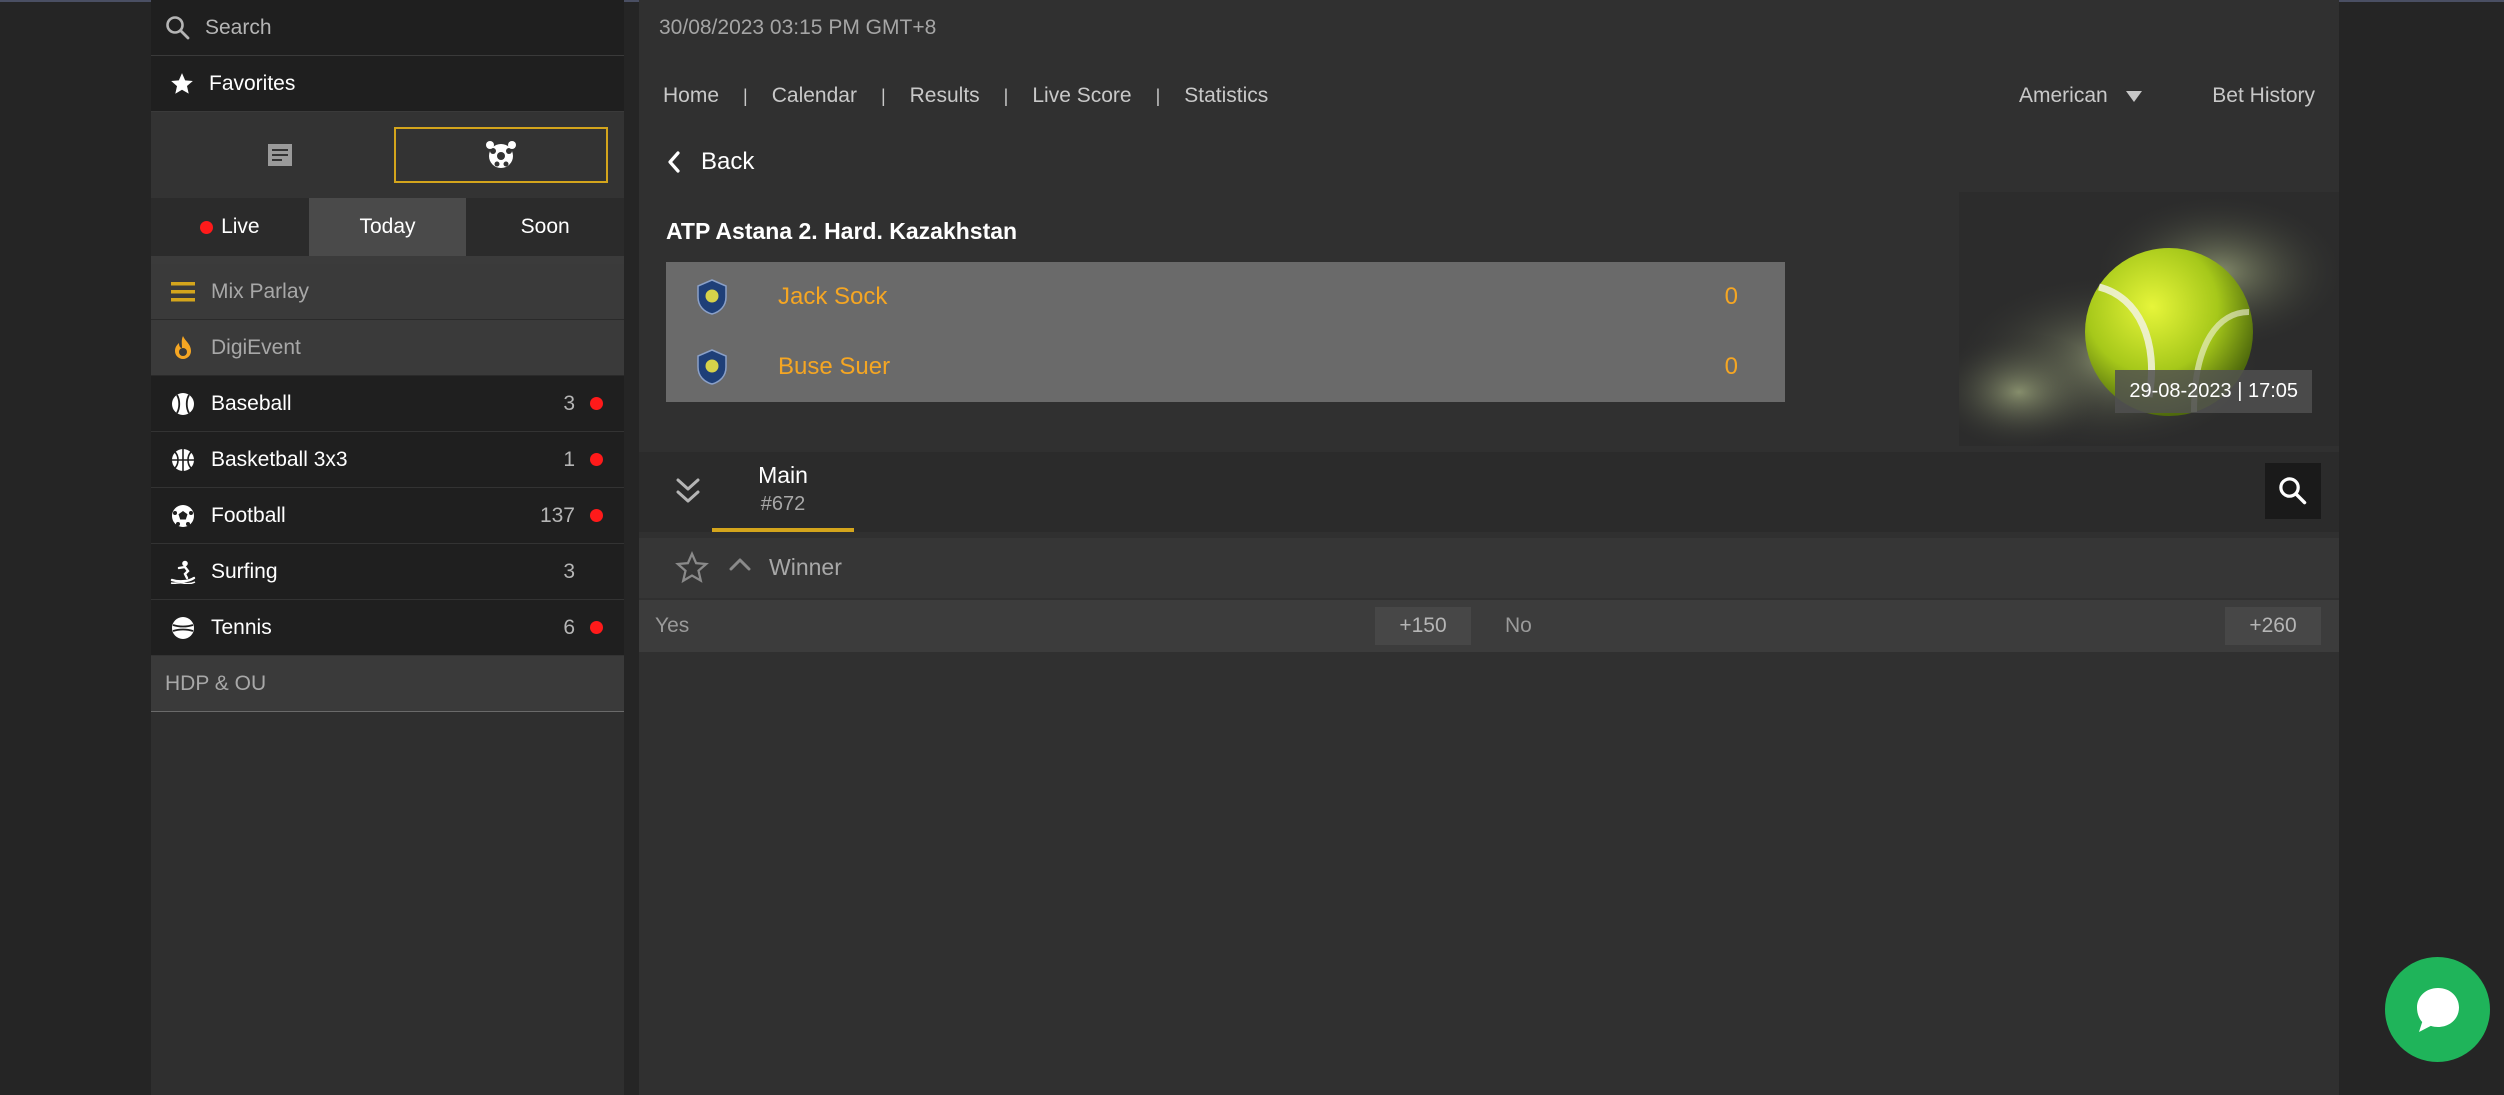  What do you see at coordinates (182, 83) in the screenshot?
I see `star-icon` at bounding box center [182, 83].